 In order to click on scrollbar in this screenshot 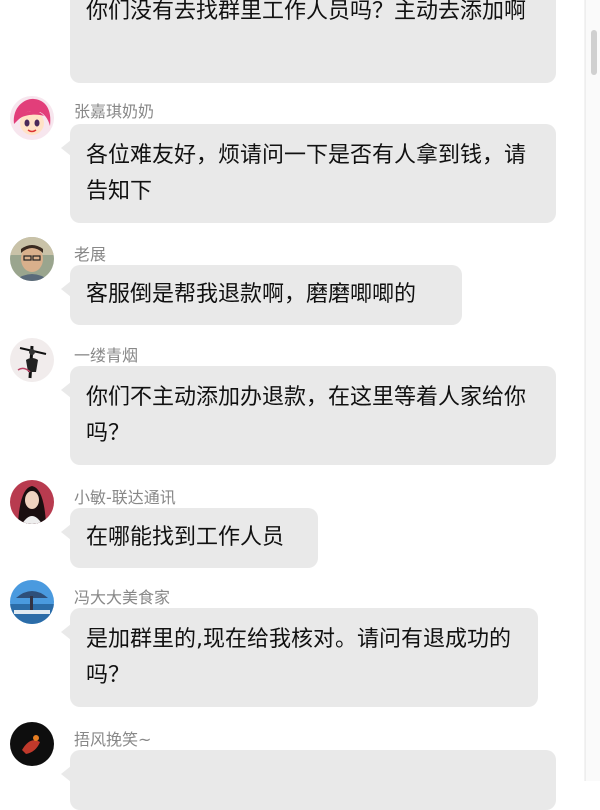, I will do `click(592, 390)`.